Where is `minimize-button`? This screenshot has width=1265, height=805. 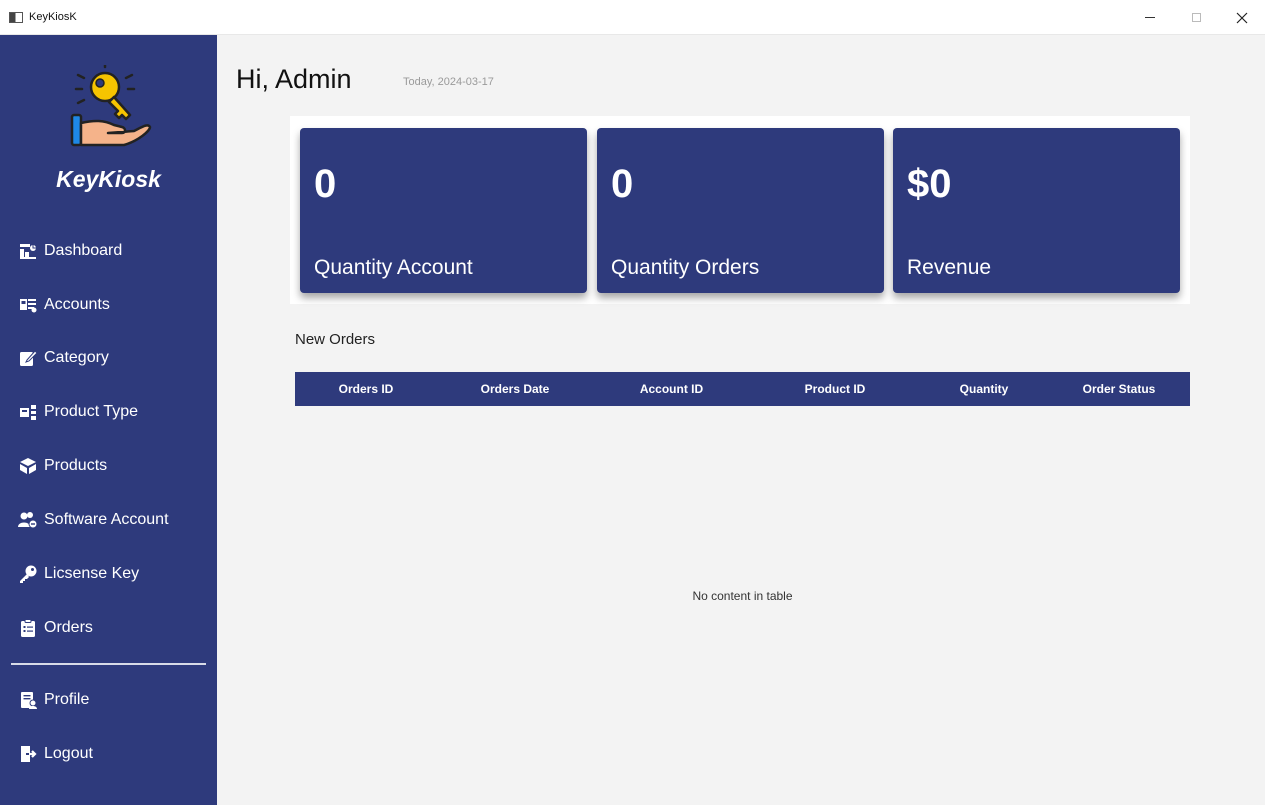 minimize-button is located at coordinates (1150, 17).